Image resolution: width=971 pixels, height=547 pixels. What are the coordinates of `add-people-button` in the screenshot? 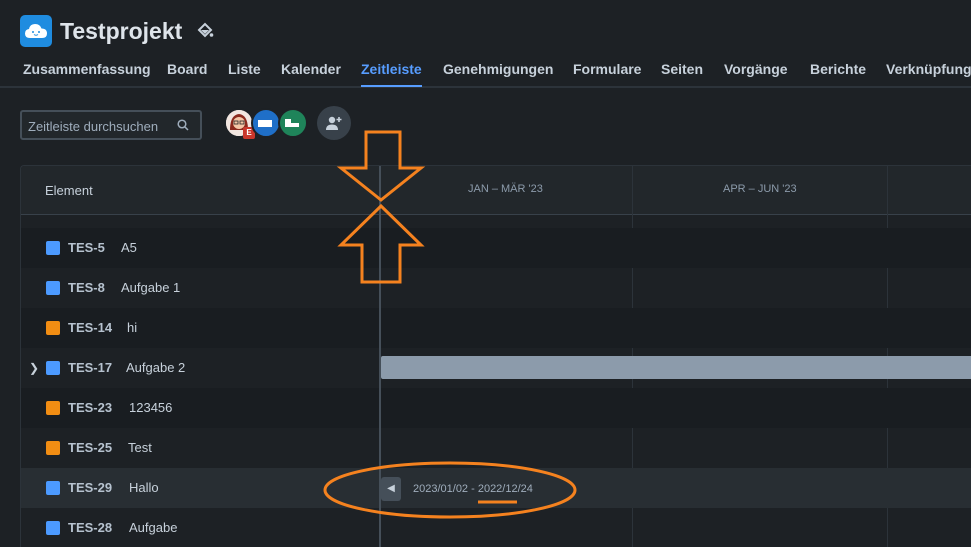 It's located at (334, 123).